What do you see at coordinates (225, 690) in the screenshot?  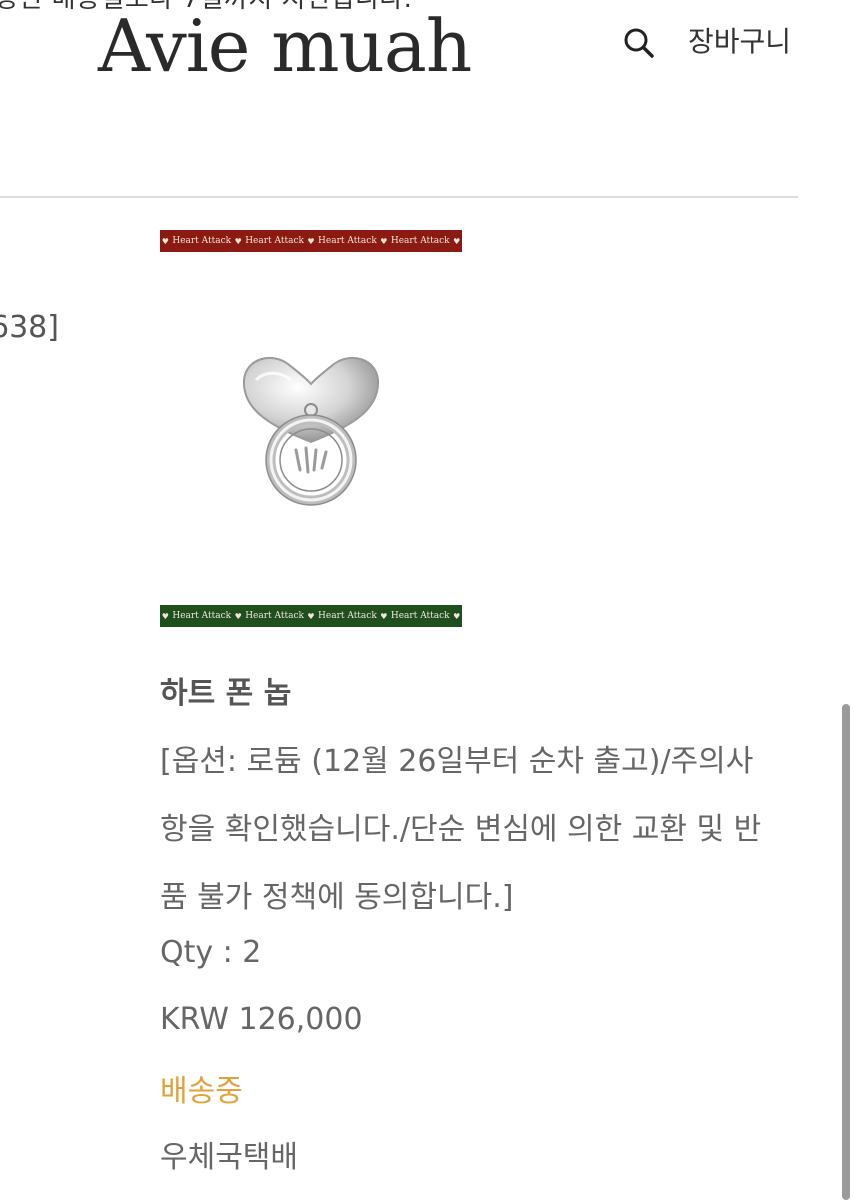 I see `product-name: 하트 폰 놉` at bounding box center [225, 690].